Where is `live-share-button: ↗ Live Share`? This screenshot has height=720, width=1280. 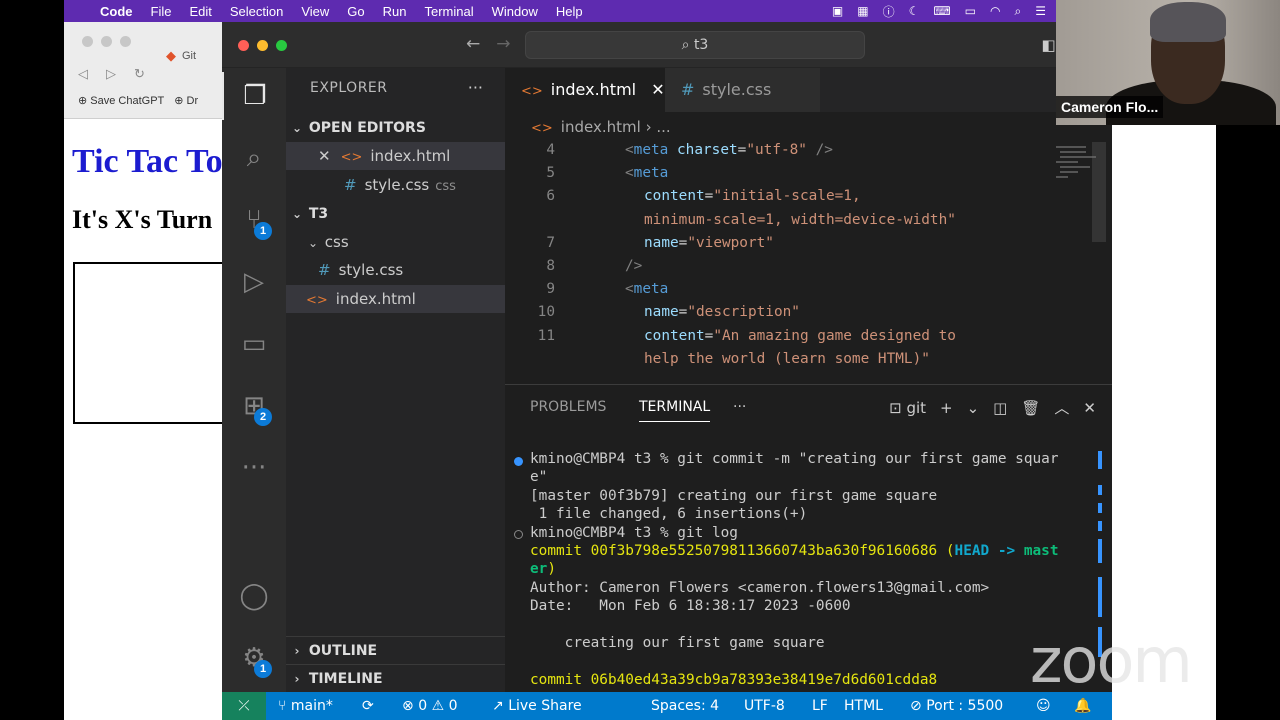 live-share-button: ↗ Live Share is located at coordinates (537, 706).